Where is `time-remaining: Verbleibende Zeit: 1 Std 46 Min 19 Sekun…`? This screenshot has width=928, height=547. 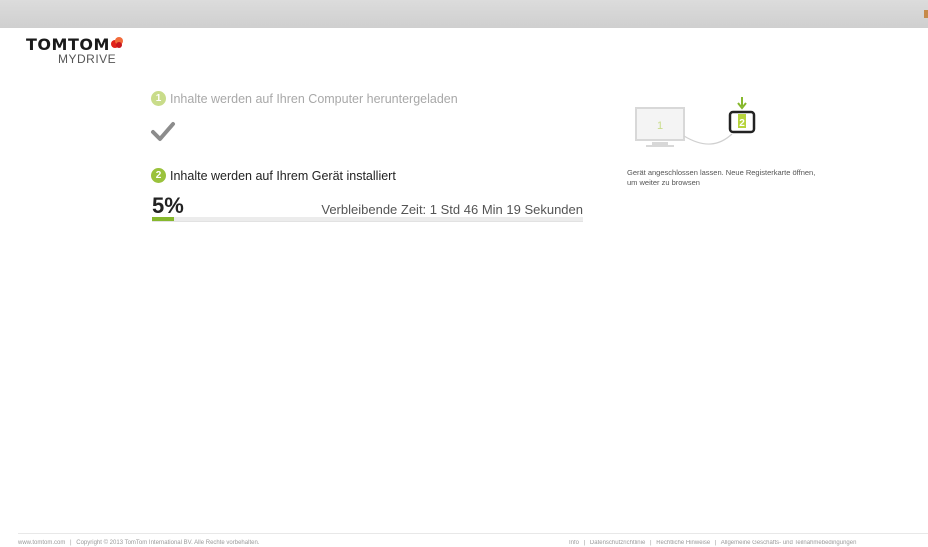 time-remaining: Verbleibende Zeit: 1 Std 46 Min 19 Sekun… is located at coordinates (452, 209).